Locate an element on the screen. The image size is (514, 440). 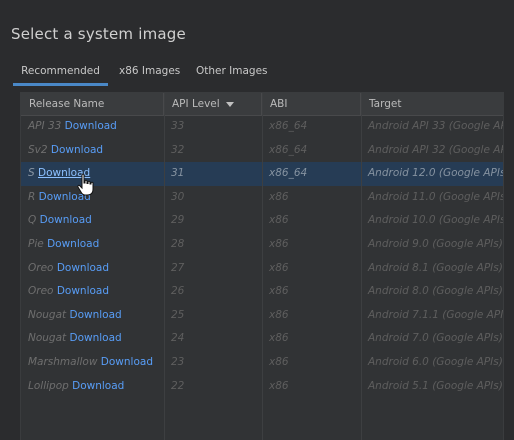
column-header-target: Target is located at coordinates (432, 104).